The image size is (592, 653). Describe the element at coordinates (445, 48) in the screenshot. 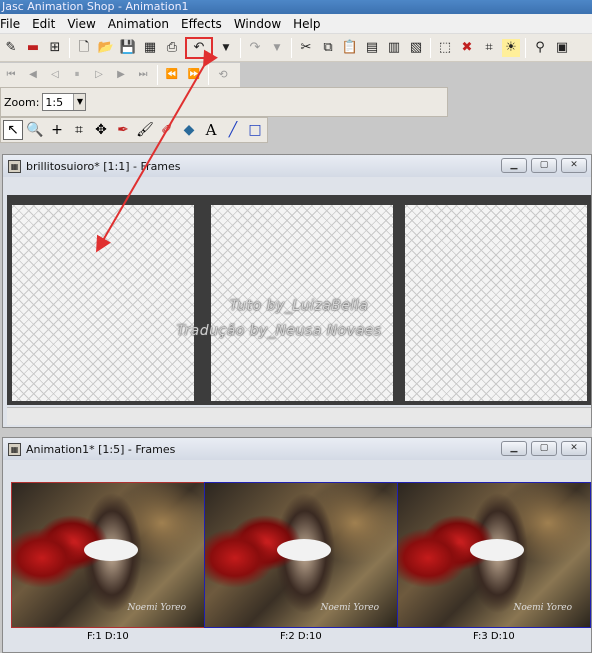

I see `insert-frames-icon: ⬚` at that location.